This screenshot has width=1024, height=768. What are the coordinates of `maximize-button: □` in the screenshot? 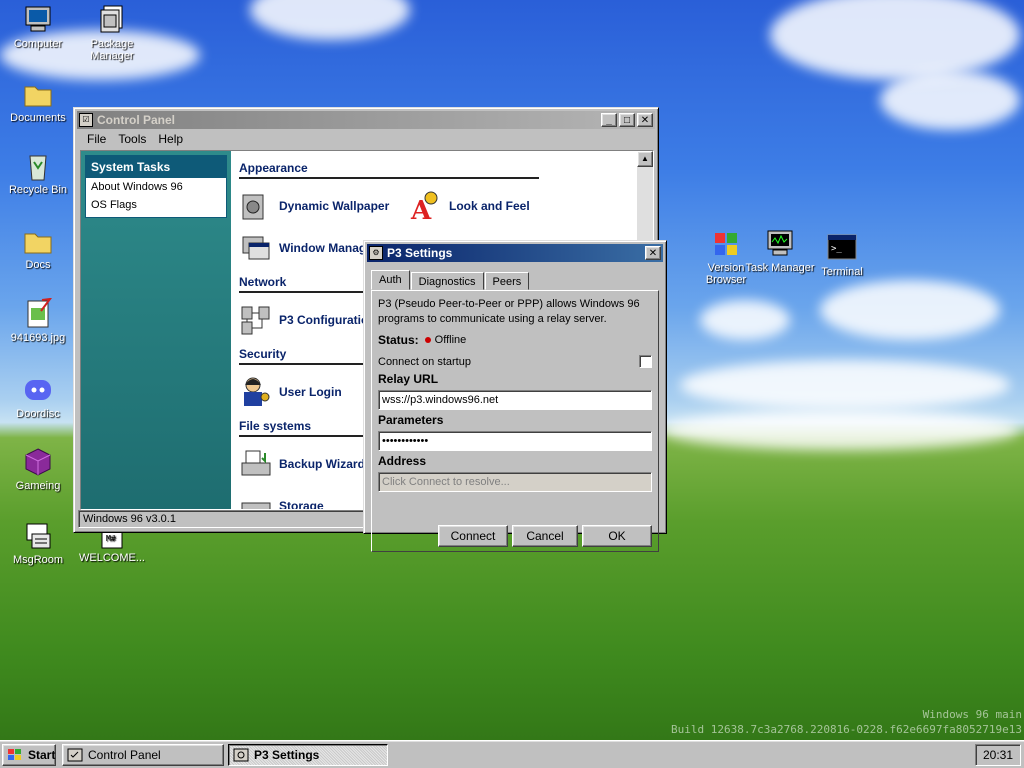 It's located at (627, 120).